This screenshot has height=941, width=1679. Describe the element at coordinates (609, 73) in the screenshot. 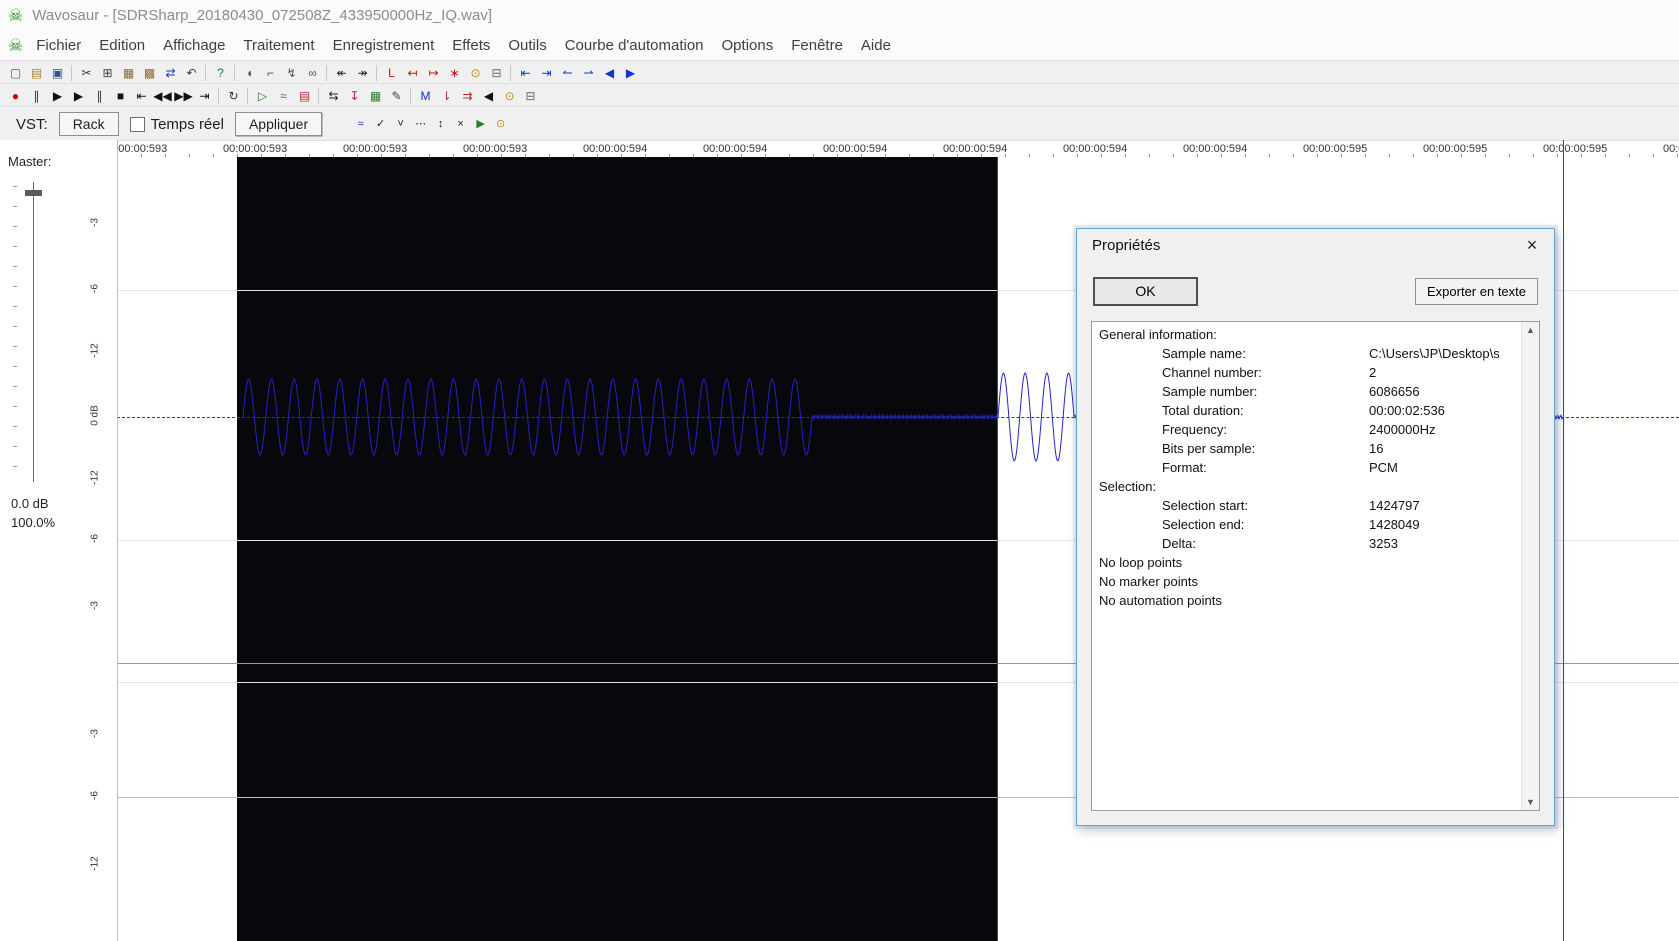

I see `prev-marker-icon: ◀` at that location.